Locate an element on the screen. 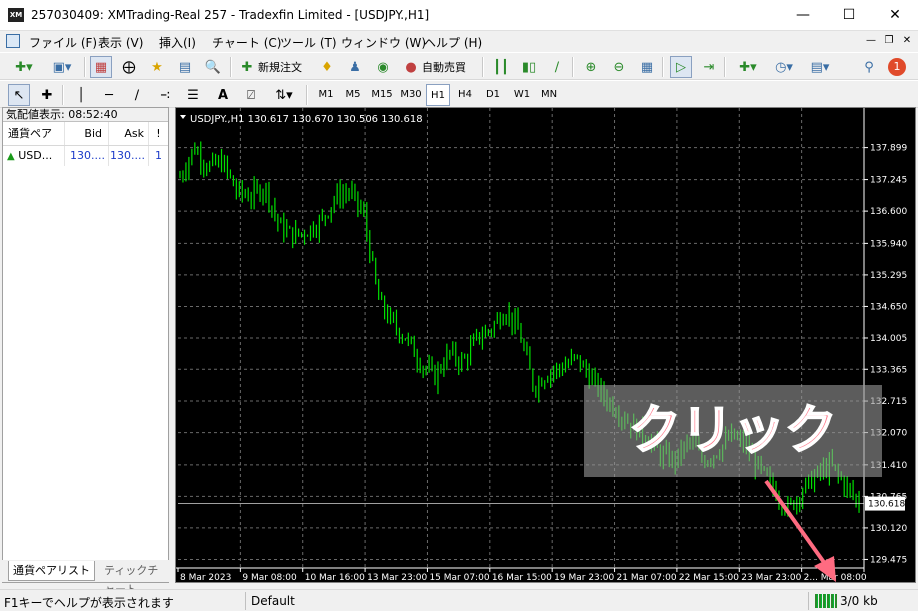  chart-shift-button: ⇥ is located at coordinates (709, 67).